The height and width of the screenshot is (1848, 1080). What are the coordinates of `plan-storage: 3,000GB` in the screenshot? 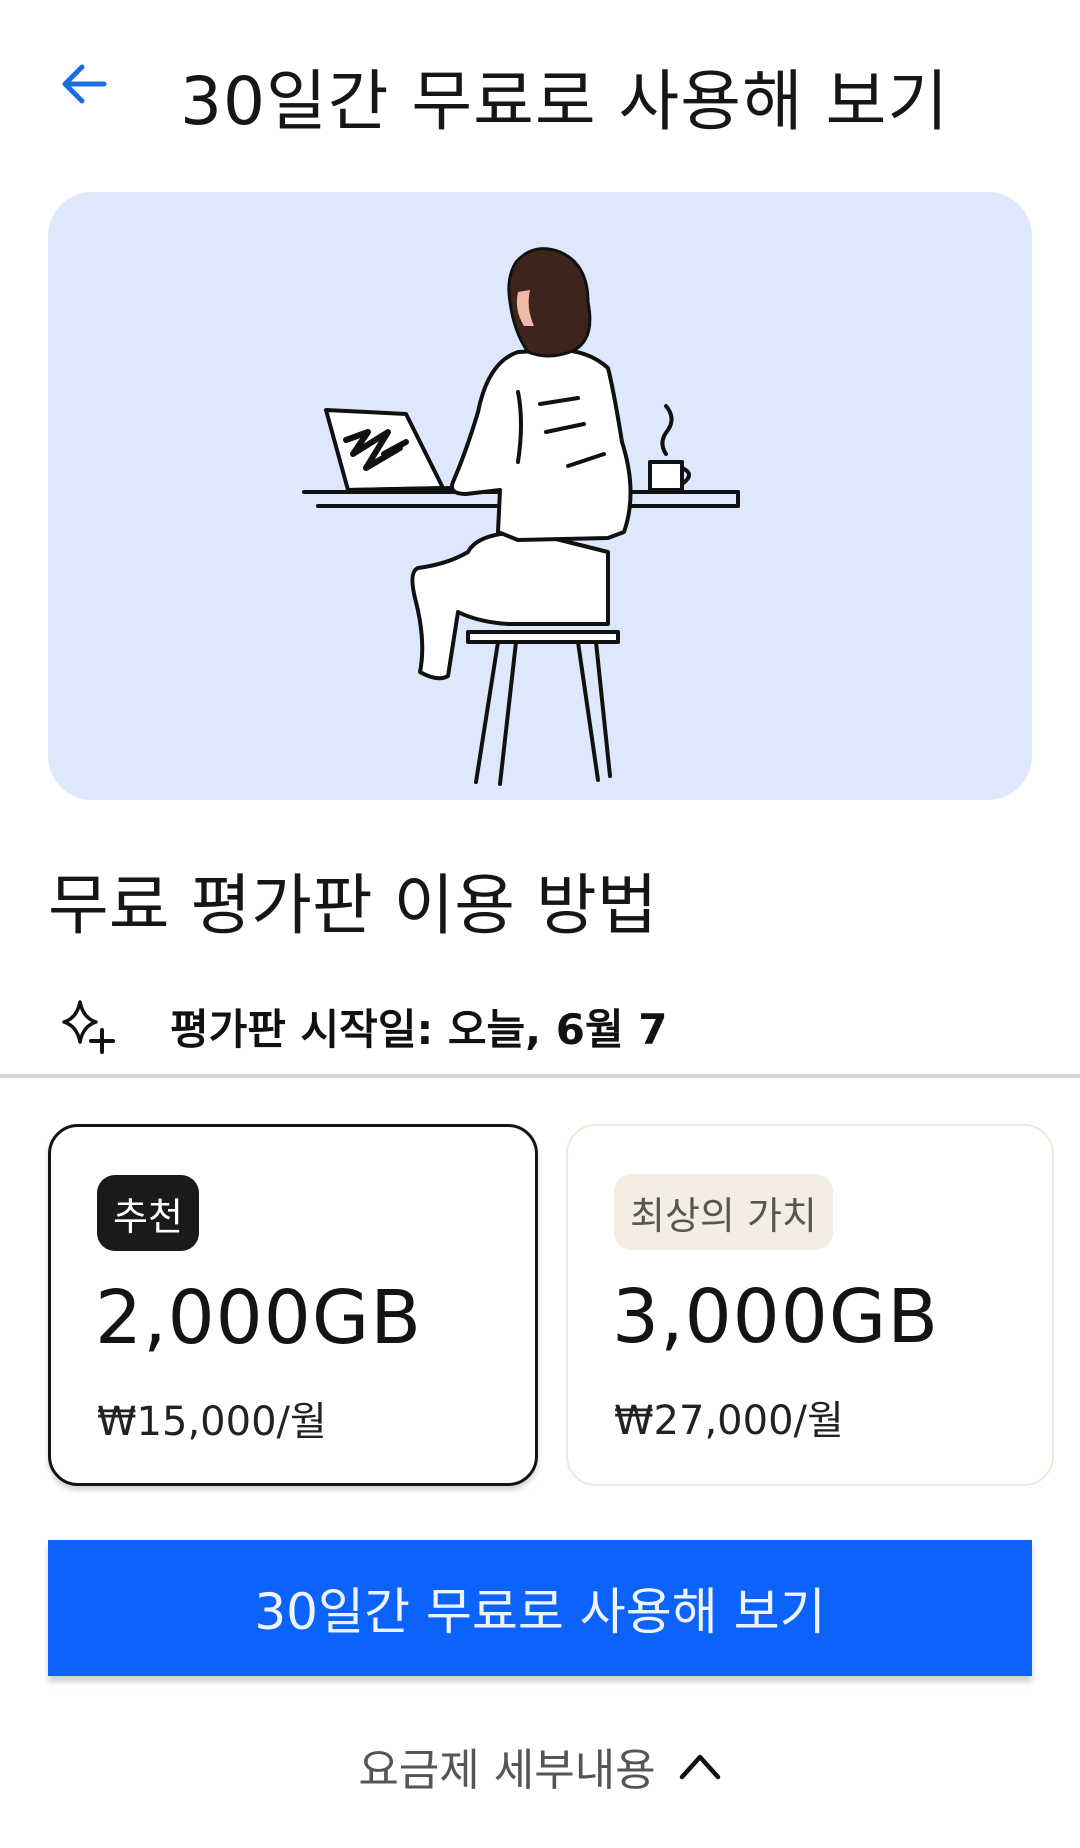 It's located at (775, 1317).